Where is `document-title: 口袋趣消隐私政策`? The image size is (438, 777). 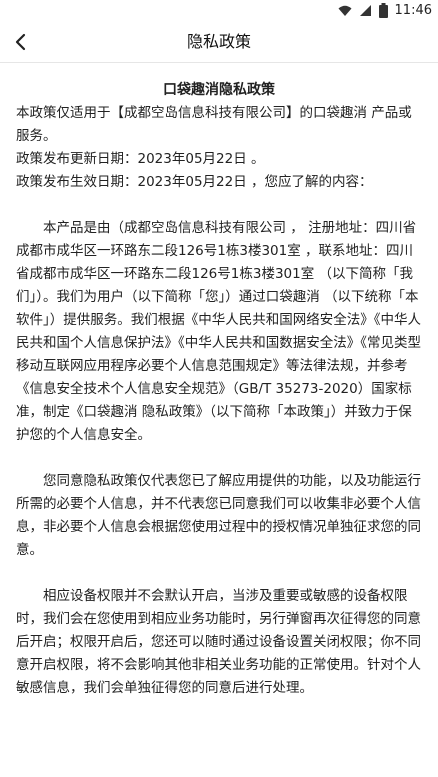
document-title: 口袋趣消隐私政策 is located at coordinates (219, 90).